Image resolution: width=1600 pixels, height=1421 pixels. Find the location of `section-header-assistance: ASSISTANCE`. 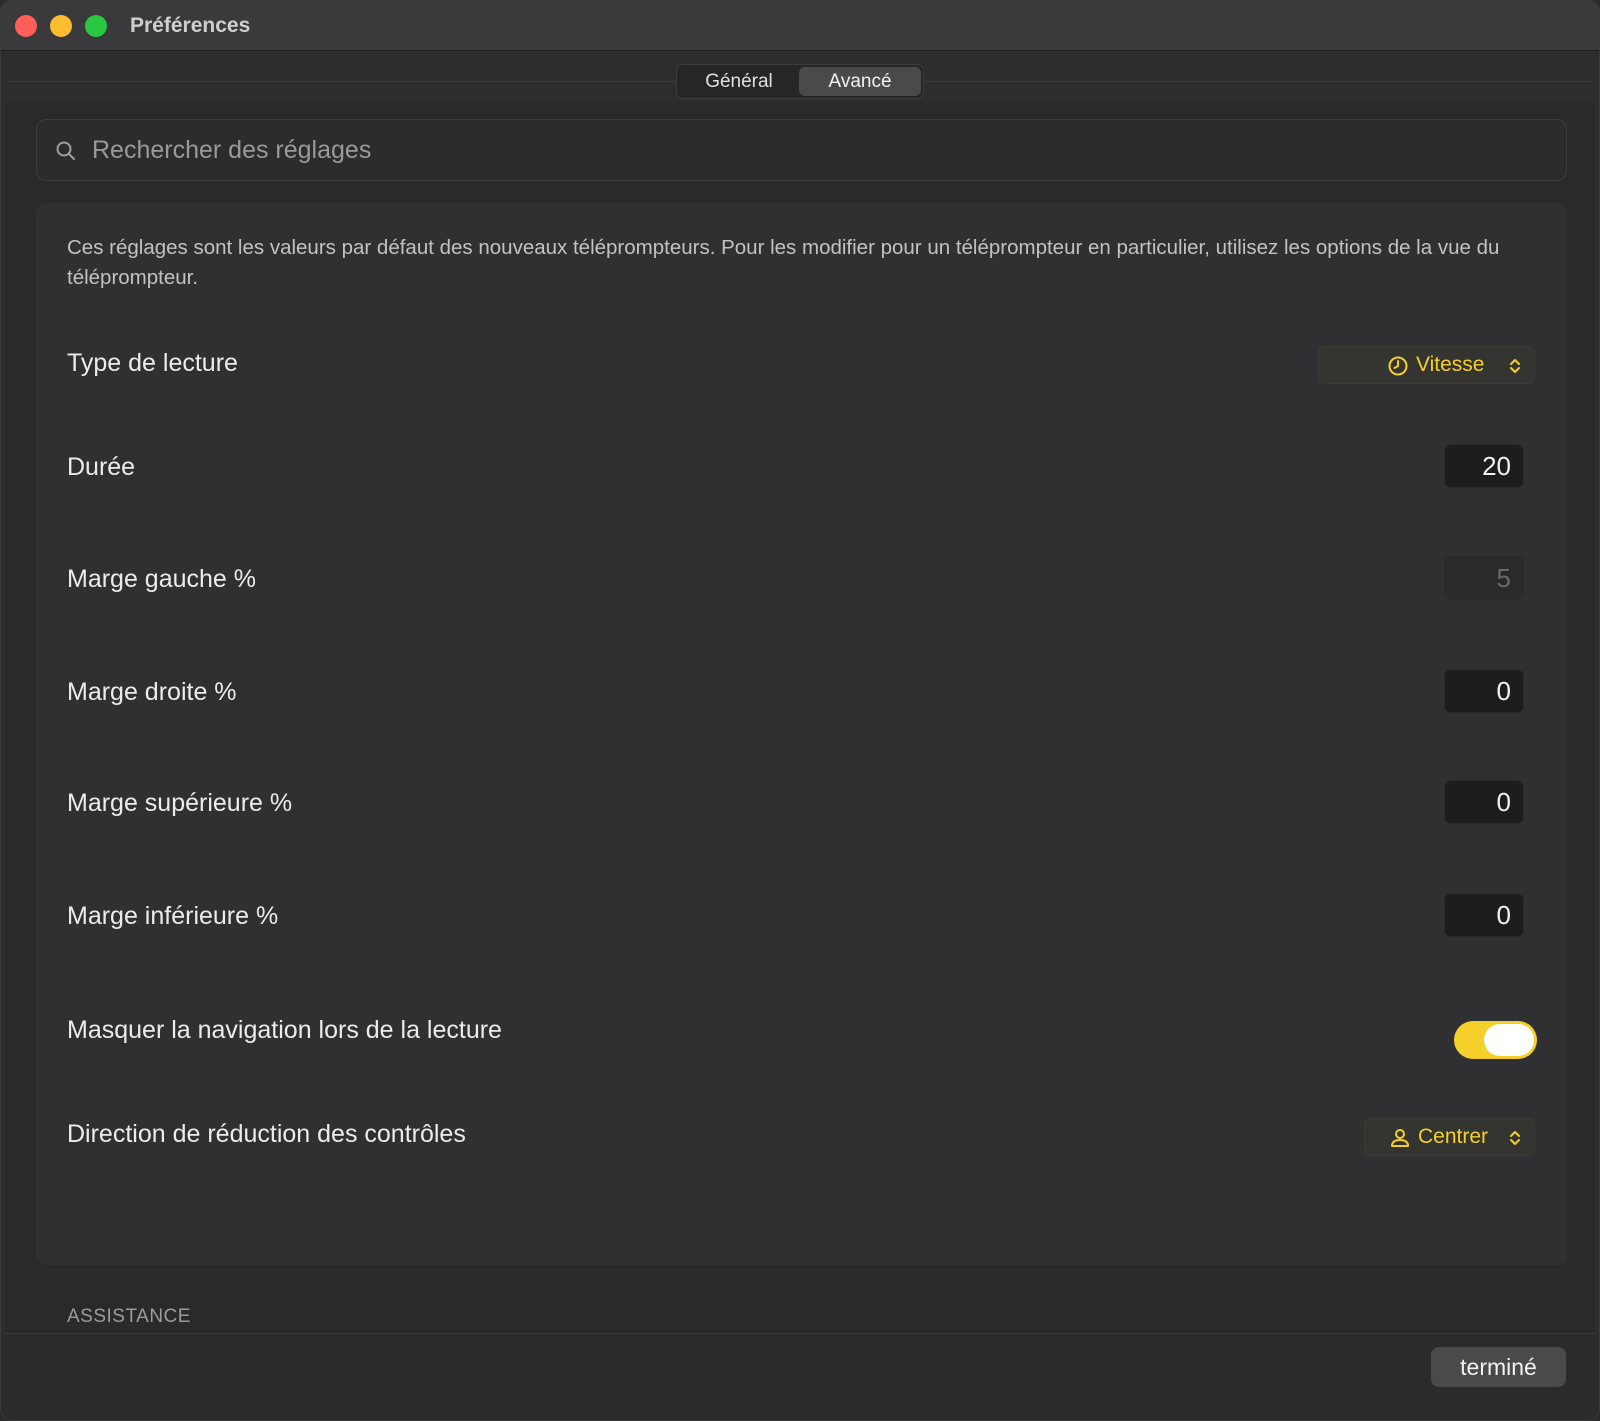

section-header-assistance: ASSISTANCE is located at coordinates (129, 1316).